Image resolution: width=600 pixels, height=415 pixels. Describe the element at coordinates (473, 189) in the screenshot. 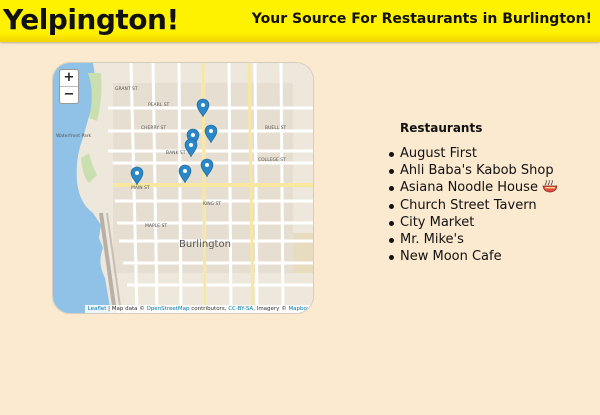

I see `restaurant-item: Asiana Noodle House` at that location.